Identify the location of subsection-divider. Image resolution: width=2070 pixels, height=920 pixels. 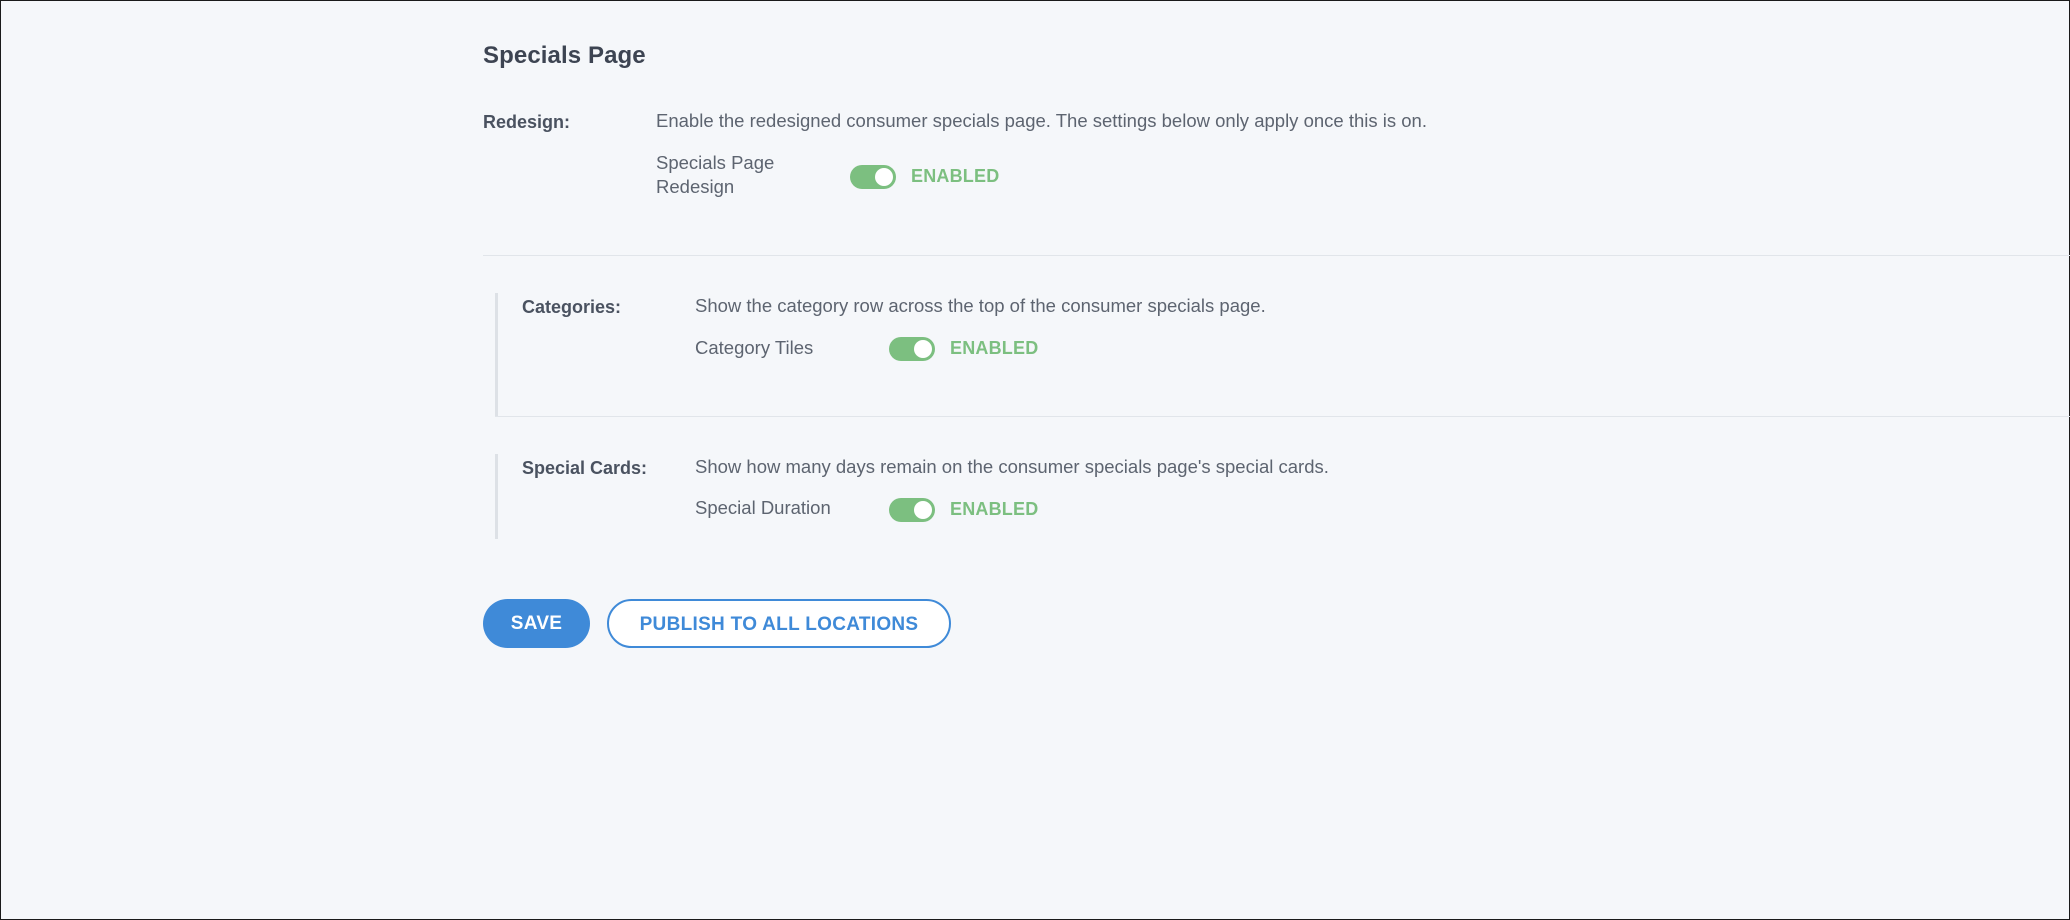
(1282, 416).